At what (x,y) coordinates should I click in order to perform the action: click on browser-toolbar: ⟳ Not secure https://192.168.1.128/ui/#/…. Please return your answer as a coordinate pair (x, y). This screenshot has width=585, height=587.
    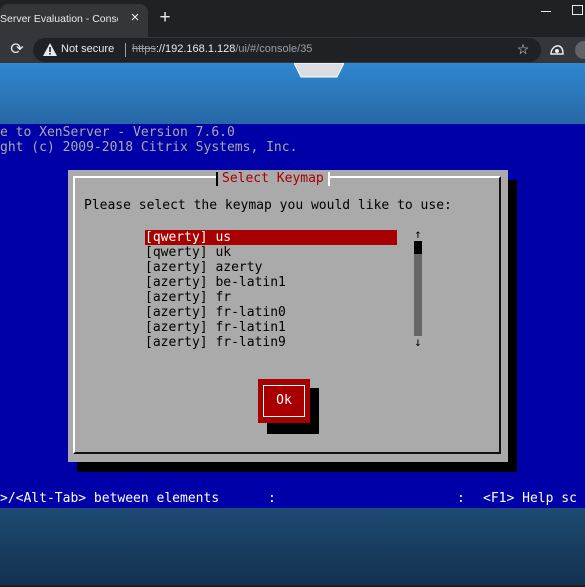
    Looking at the image, I should click on (292, 50).